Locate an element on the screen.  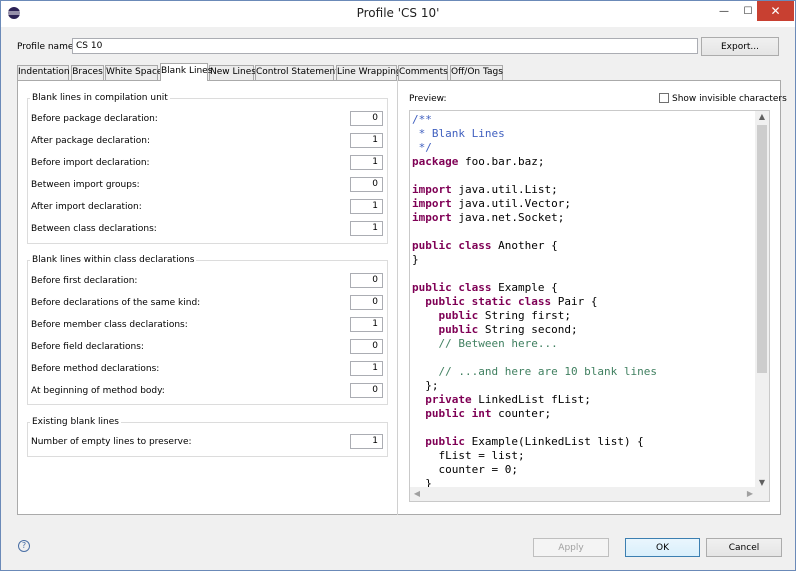
code-token: public int is located at coordinates (458, 413).